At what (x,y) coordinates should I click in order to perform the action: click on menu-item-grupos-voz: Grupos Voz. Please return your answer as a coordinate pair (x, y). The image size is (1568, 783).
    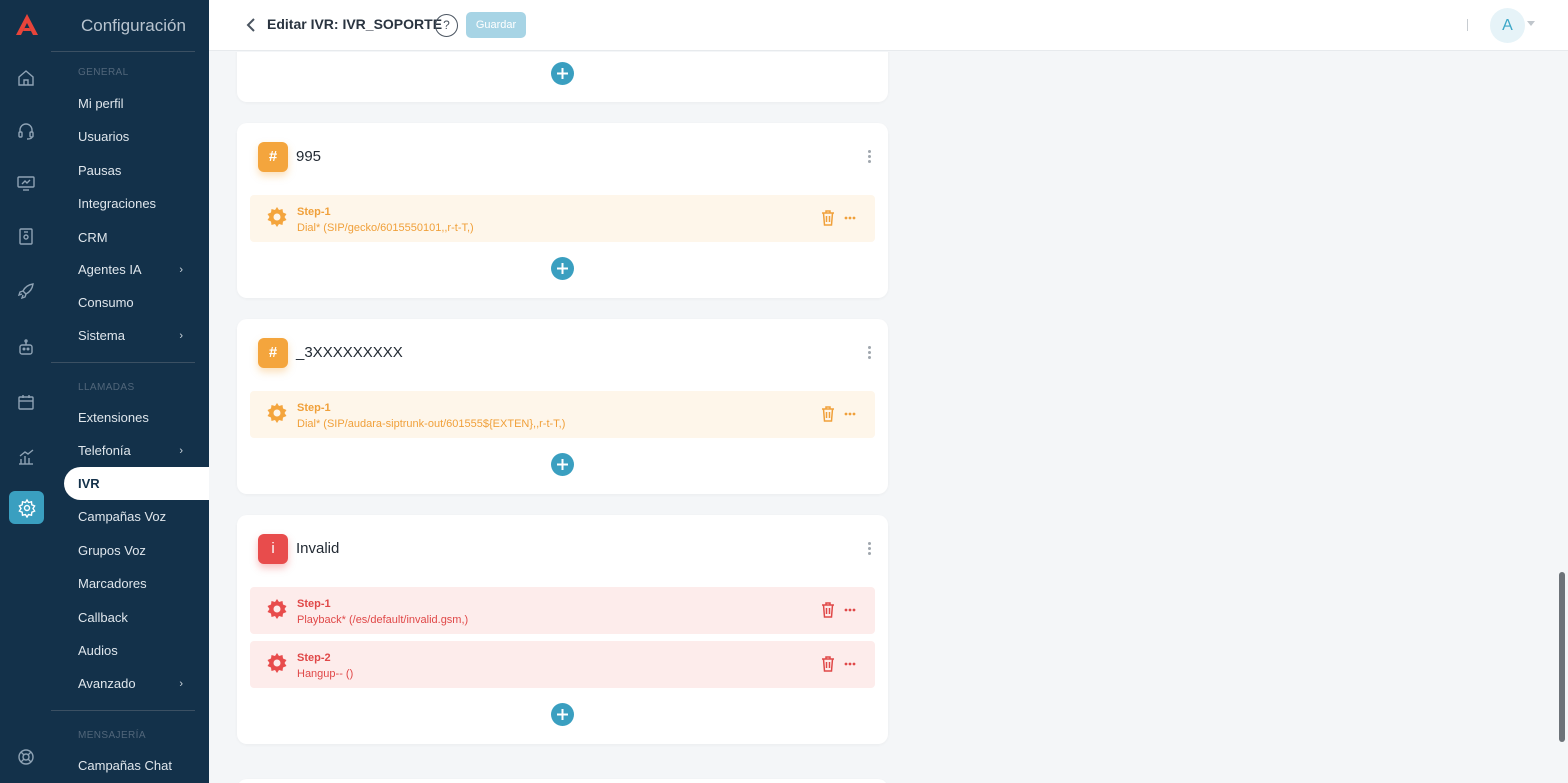
    Looking at the image, I should click on (136, 551).